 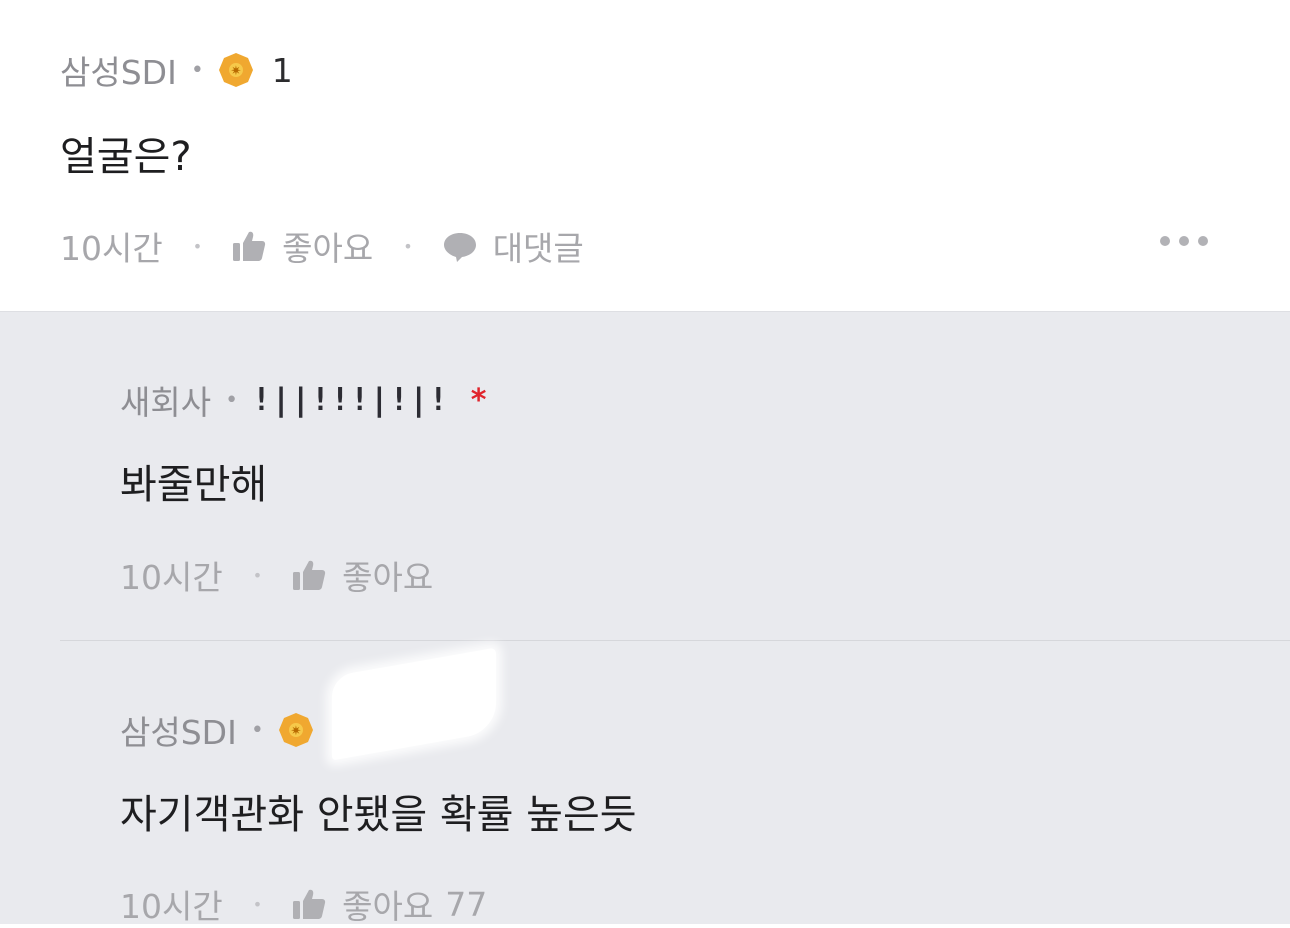 What do you see at coordinates (126, 157) in the screenshot?
I see `comment-body: 얼굴은?` at bounding box center [126, 157].